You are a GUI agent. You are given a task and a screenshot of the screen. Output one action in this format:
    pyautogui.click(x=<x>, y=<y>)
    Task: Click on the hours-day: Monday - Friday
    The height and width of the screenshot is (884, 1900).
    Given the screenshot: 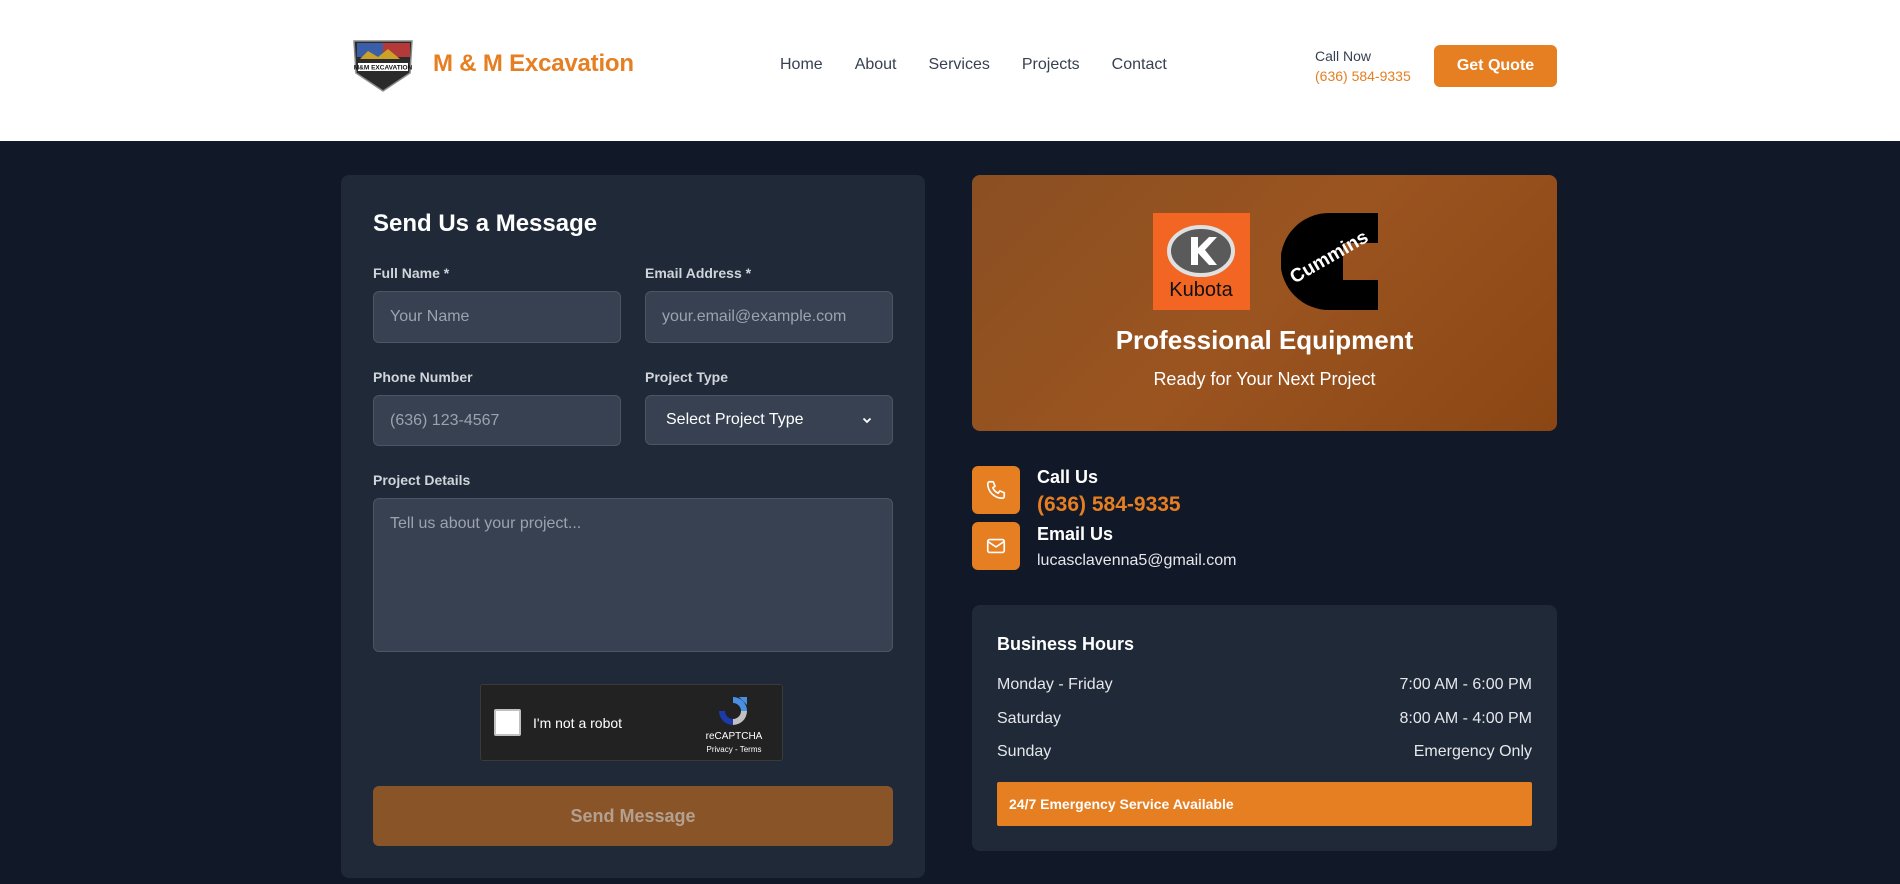 What is the action you would take?
    pyautogui.click(x=1055, y=684)
    